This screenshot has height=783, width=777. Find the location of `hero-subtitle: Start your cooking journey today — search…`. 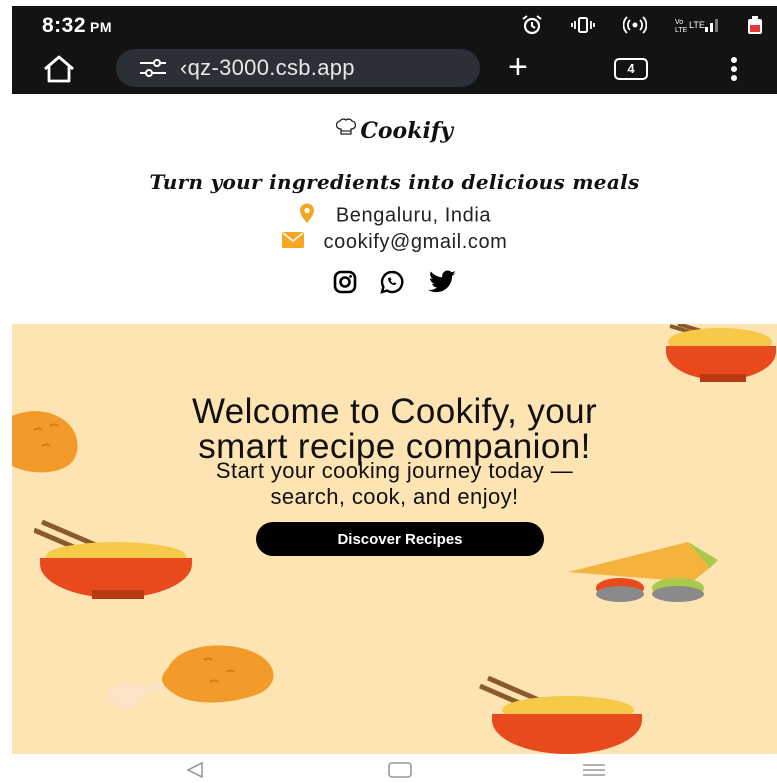

hero-subtitle: Start your cooking journey today — search… is located at coordinates (394, 483).